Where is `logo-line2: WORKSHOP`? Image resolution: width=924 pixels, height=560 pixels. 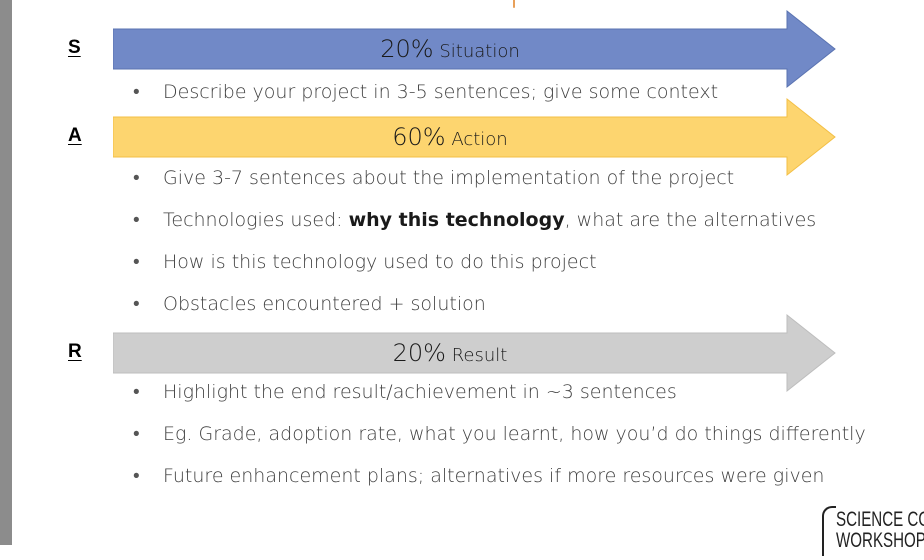
logo-line2: WORKSHOP is located at coordinates (880, 540).